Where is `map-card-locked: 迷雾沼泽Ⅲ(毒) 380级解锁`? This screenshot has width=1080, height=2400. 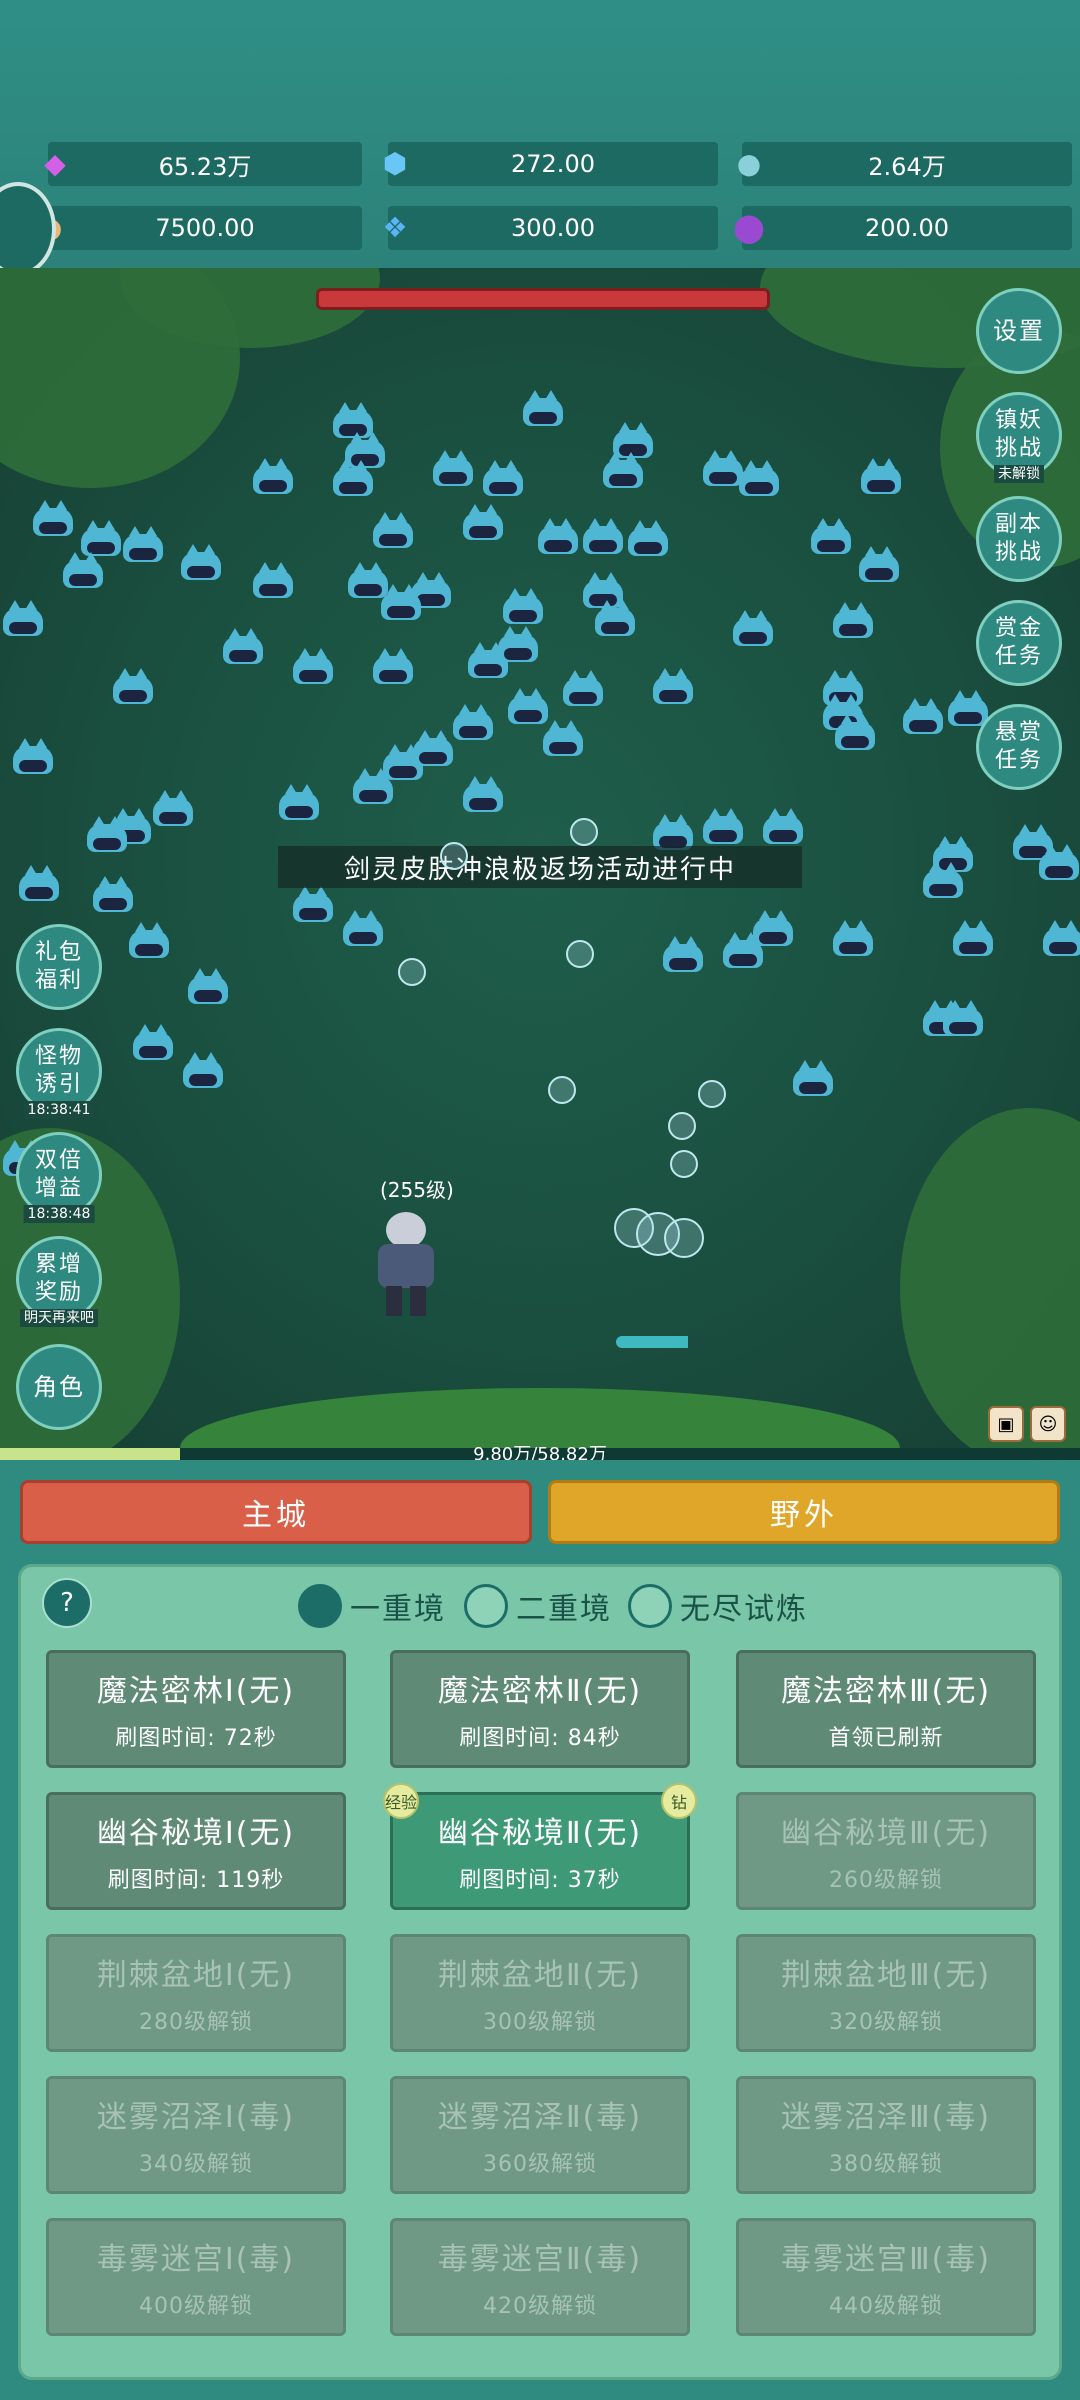 map-card-locked: 迷雾沼泽Ⅲ(毒) 380级解锁 is located at coordinates (886, 2135).